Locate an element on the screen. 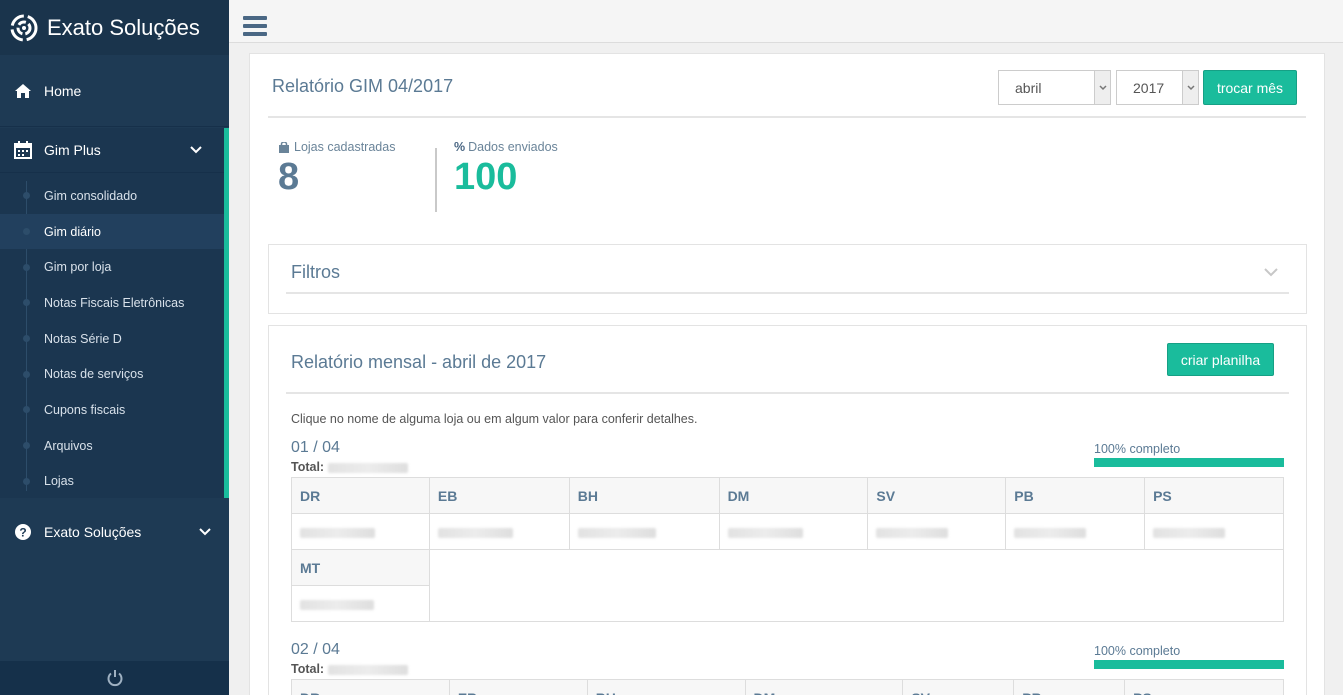  sidebar-item-label: Exato Soluções is located at coordinates (93, 532).